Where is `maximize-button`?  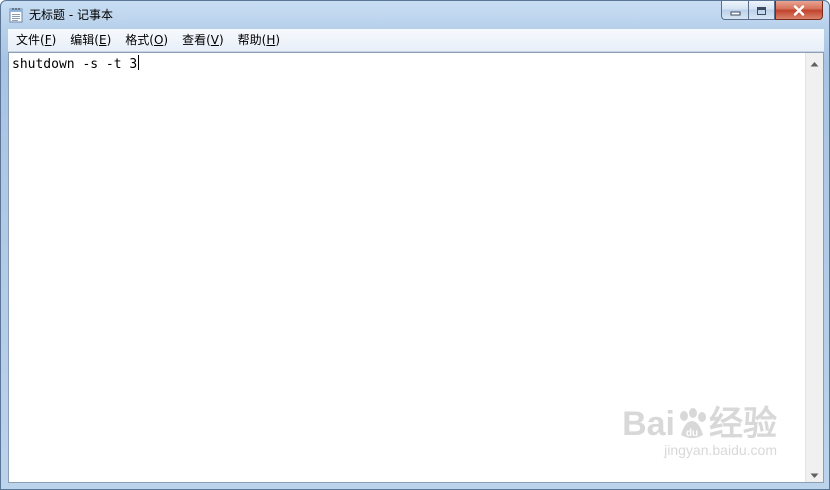 maximize-button is located at coordinates (761, 10).